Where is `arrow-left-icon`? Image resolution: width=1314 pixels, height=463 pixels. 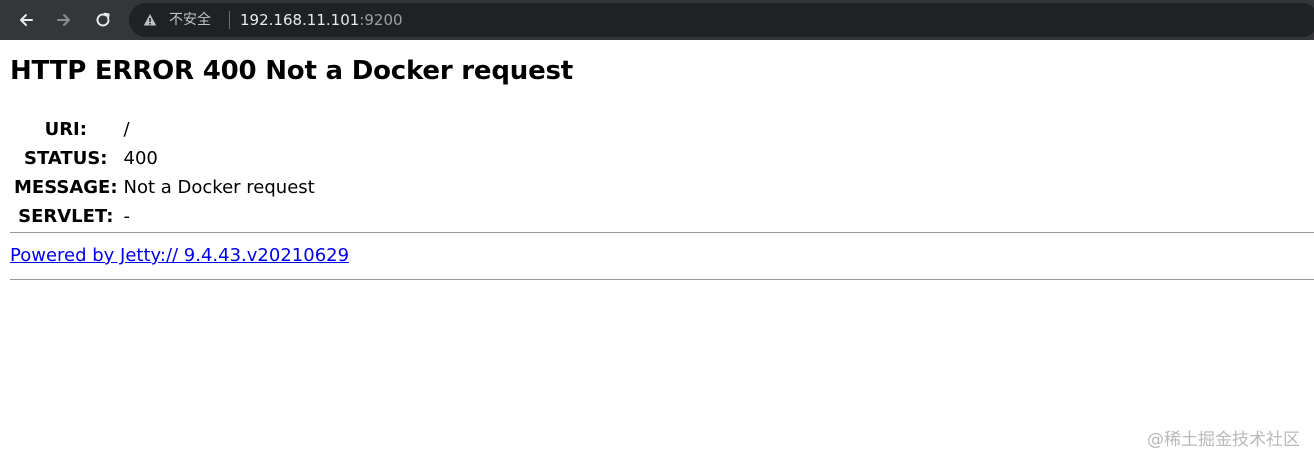
arrow-left-icon is located at coordinates (26, 20).